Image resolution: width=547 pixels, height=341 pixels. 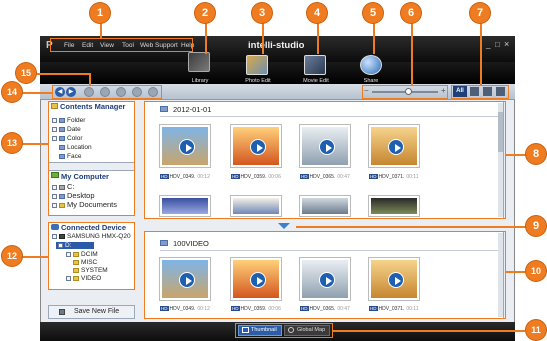 I want to click on save-icon, so click(x=62, y=312).